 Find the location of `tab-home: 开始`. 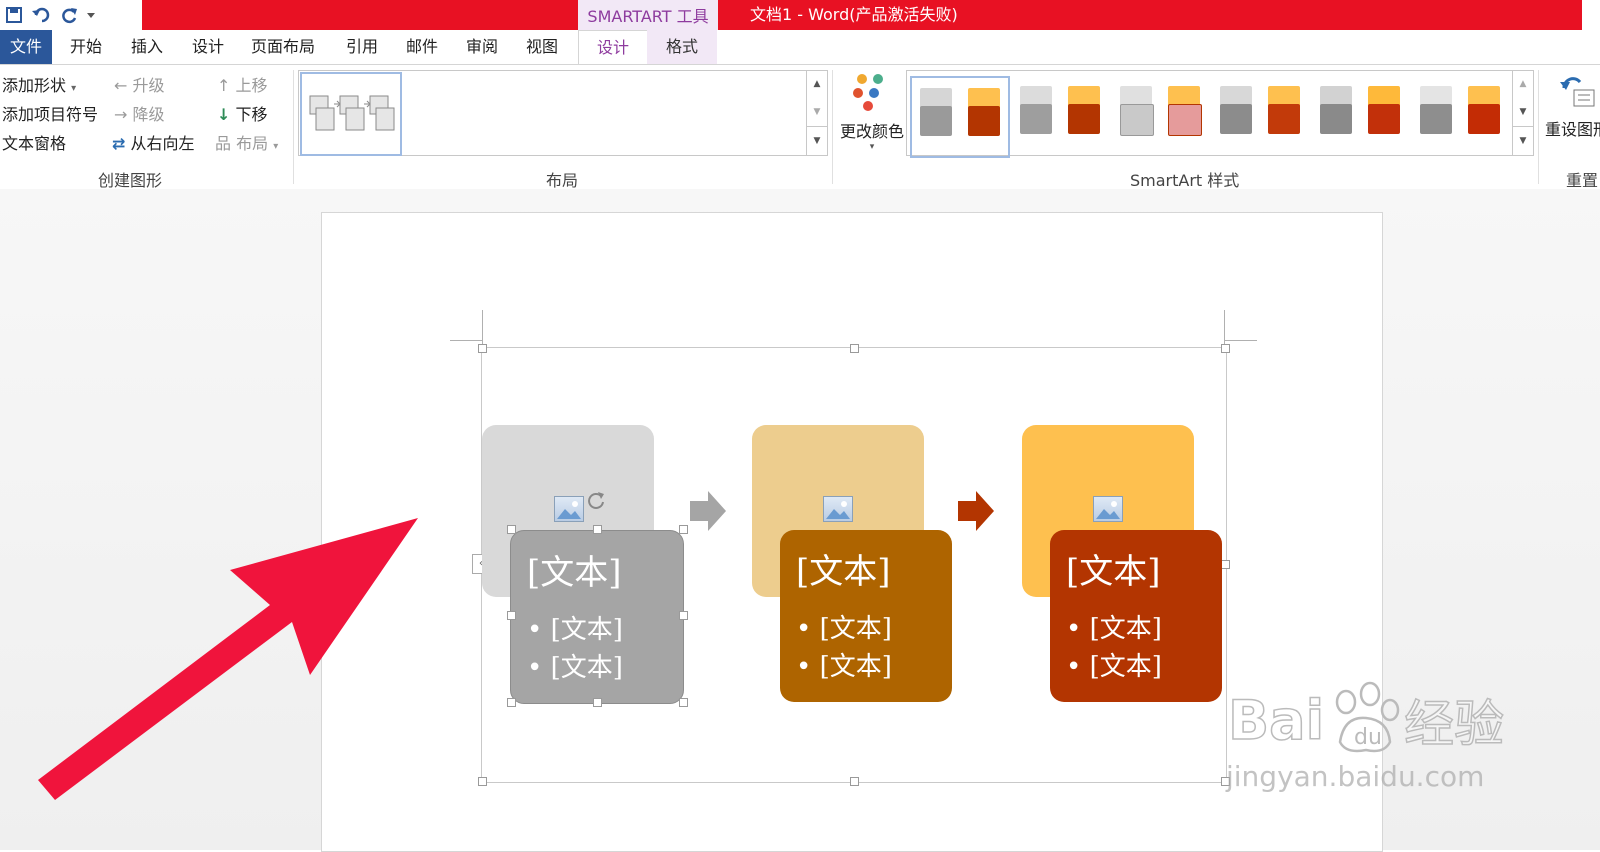

tab-home: 开始 is located at coordinates (86, 47).